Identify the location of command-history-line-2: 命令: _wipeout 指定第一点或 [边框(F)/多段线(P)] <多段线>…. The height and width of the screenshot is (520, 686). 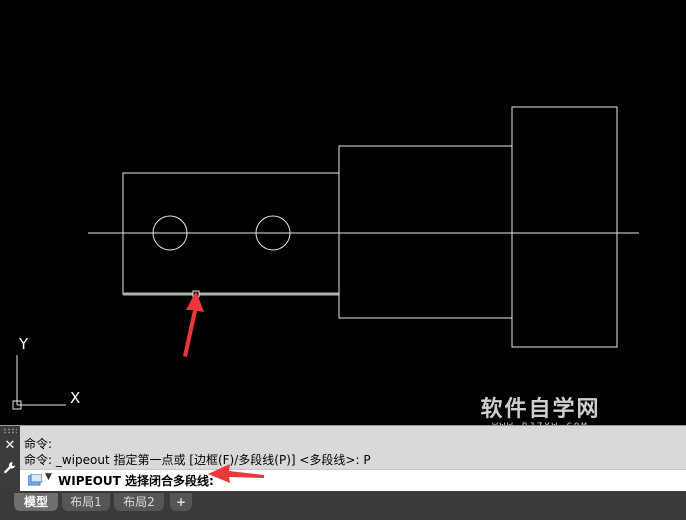
(197, 460).